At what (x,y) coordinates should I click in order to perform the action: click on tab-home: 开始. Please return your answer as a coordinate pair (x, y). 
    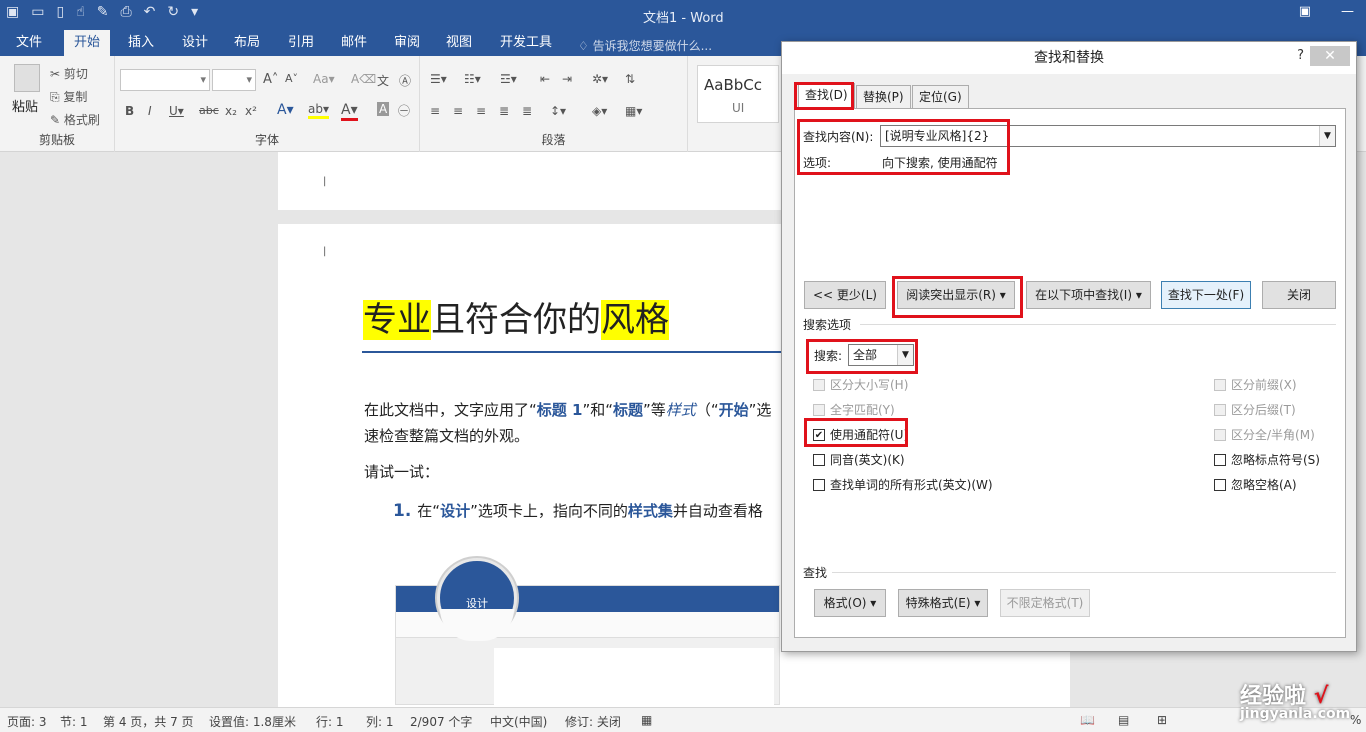
    Looking at the image, I should click on (87, 43).